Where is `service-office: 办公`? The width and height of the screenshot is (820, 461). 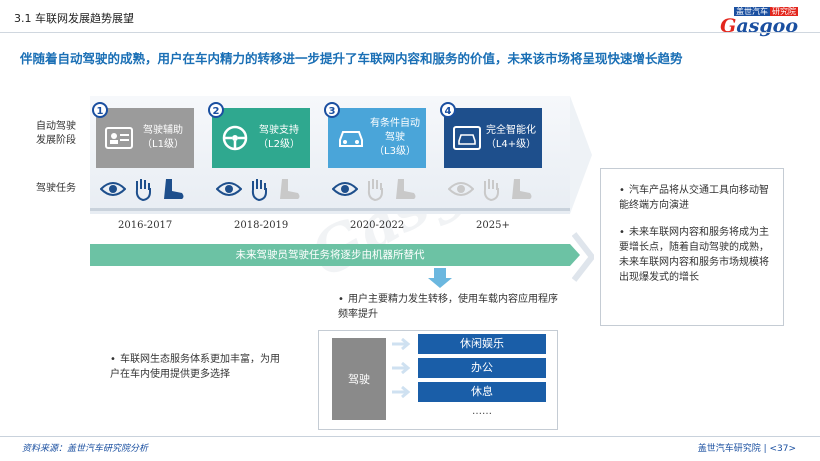
service-office: 办公 is located at coordinates (482, 368).